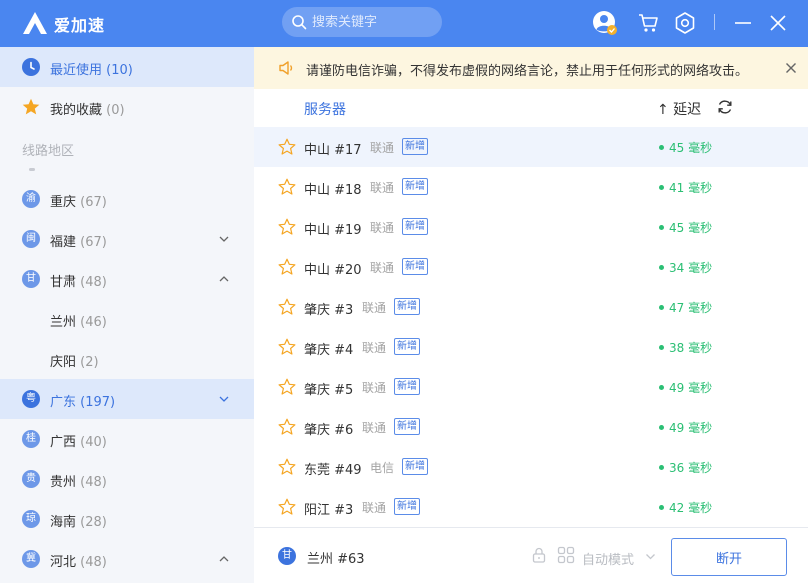 The image size is (808, 583). Describe the element at coordinates (333, 150) in the screenshot. I see `server-name: 中山 #17` at that location.